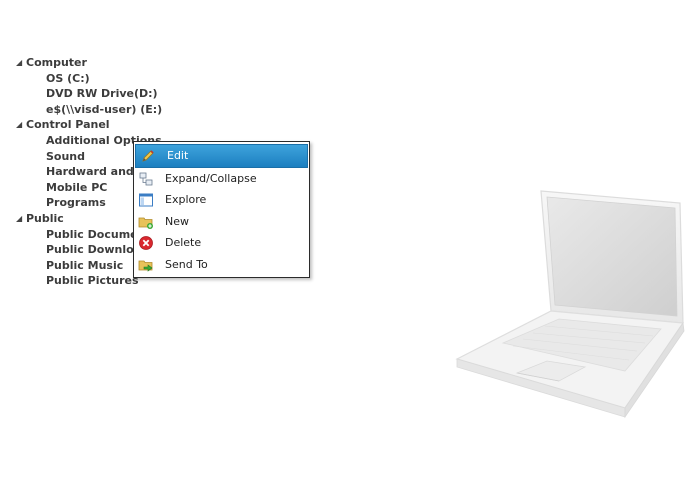 The height and width of the screenshot is (489, 700). What do you see at coordinates (221, 156) in the screenshot?
I see `menu-item-edit: Edit` at bounding box center [221, 156].